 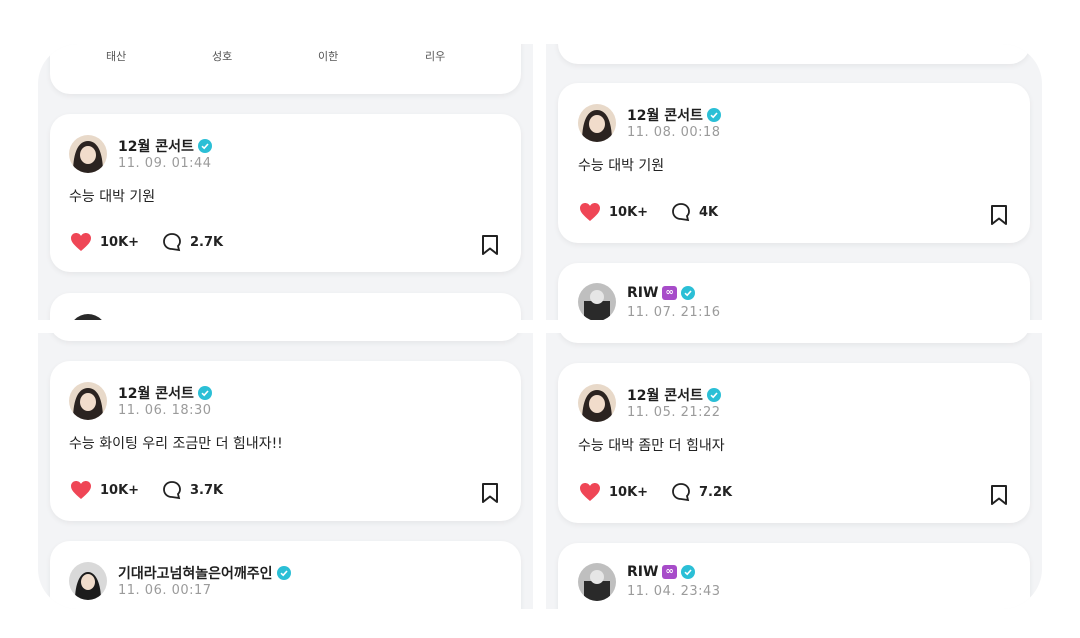 I want to click on member-label: 성호, so click(x=222, y=56).